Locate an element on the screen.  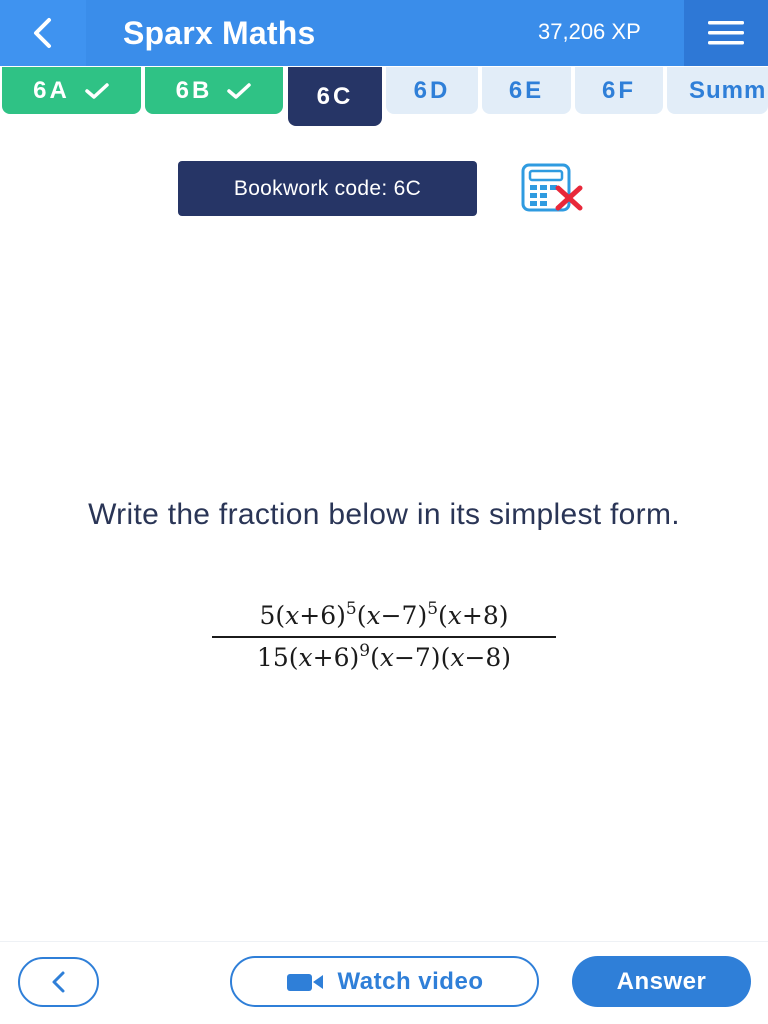
denominator-factor: (x+6)9 is located at coordinates (329, 657).